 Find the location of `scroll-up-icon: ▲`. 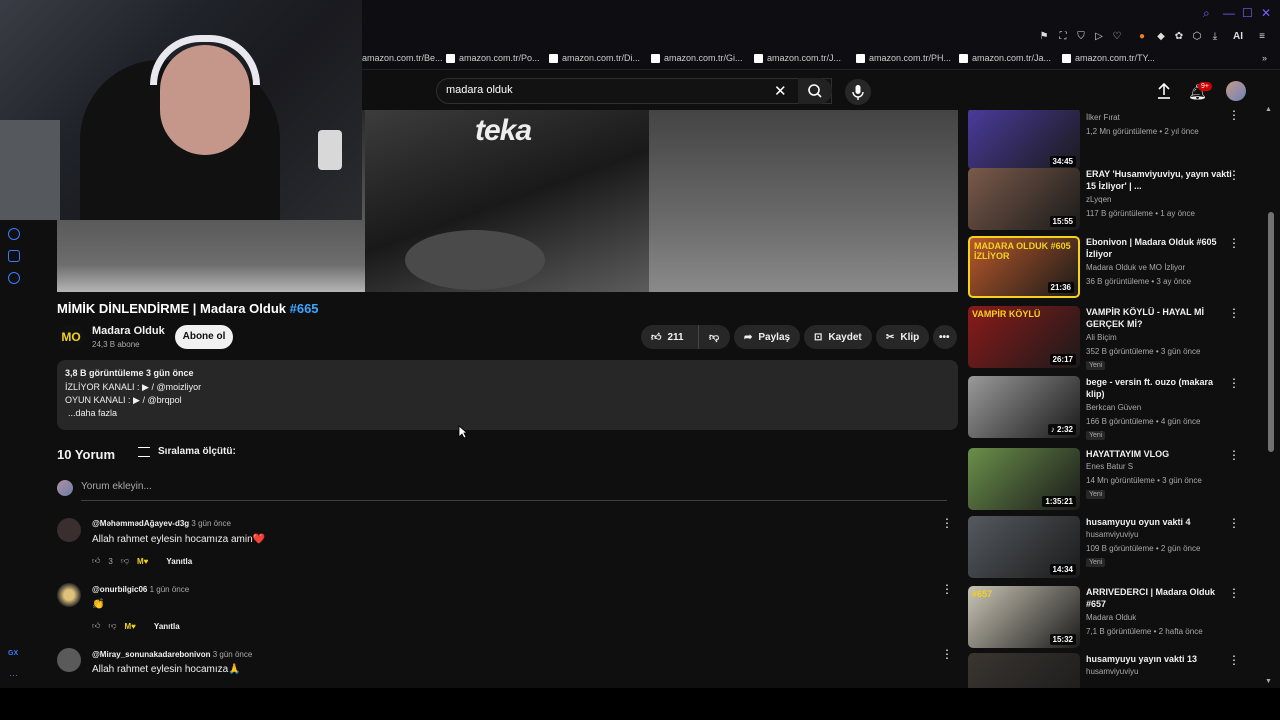

scroll-up-icon: ▲ is located at coordinates (1268, 109).